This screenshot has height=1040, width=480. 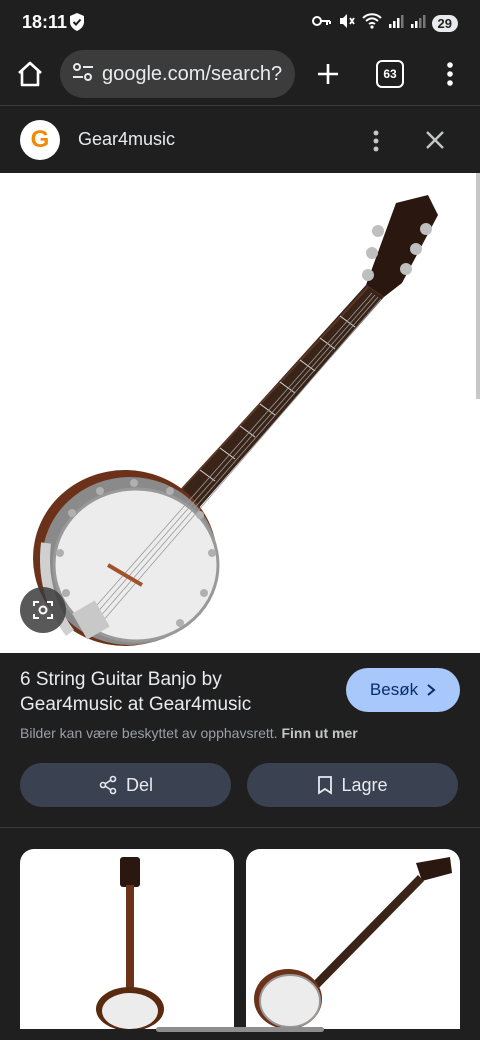 What do you see at coordinates (108, 785) in the screenshot?
I see `share-icon` at bounding box center [108, 785].